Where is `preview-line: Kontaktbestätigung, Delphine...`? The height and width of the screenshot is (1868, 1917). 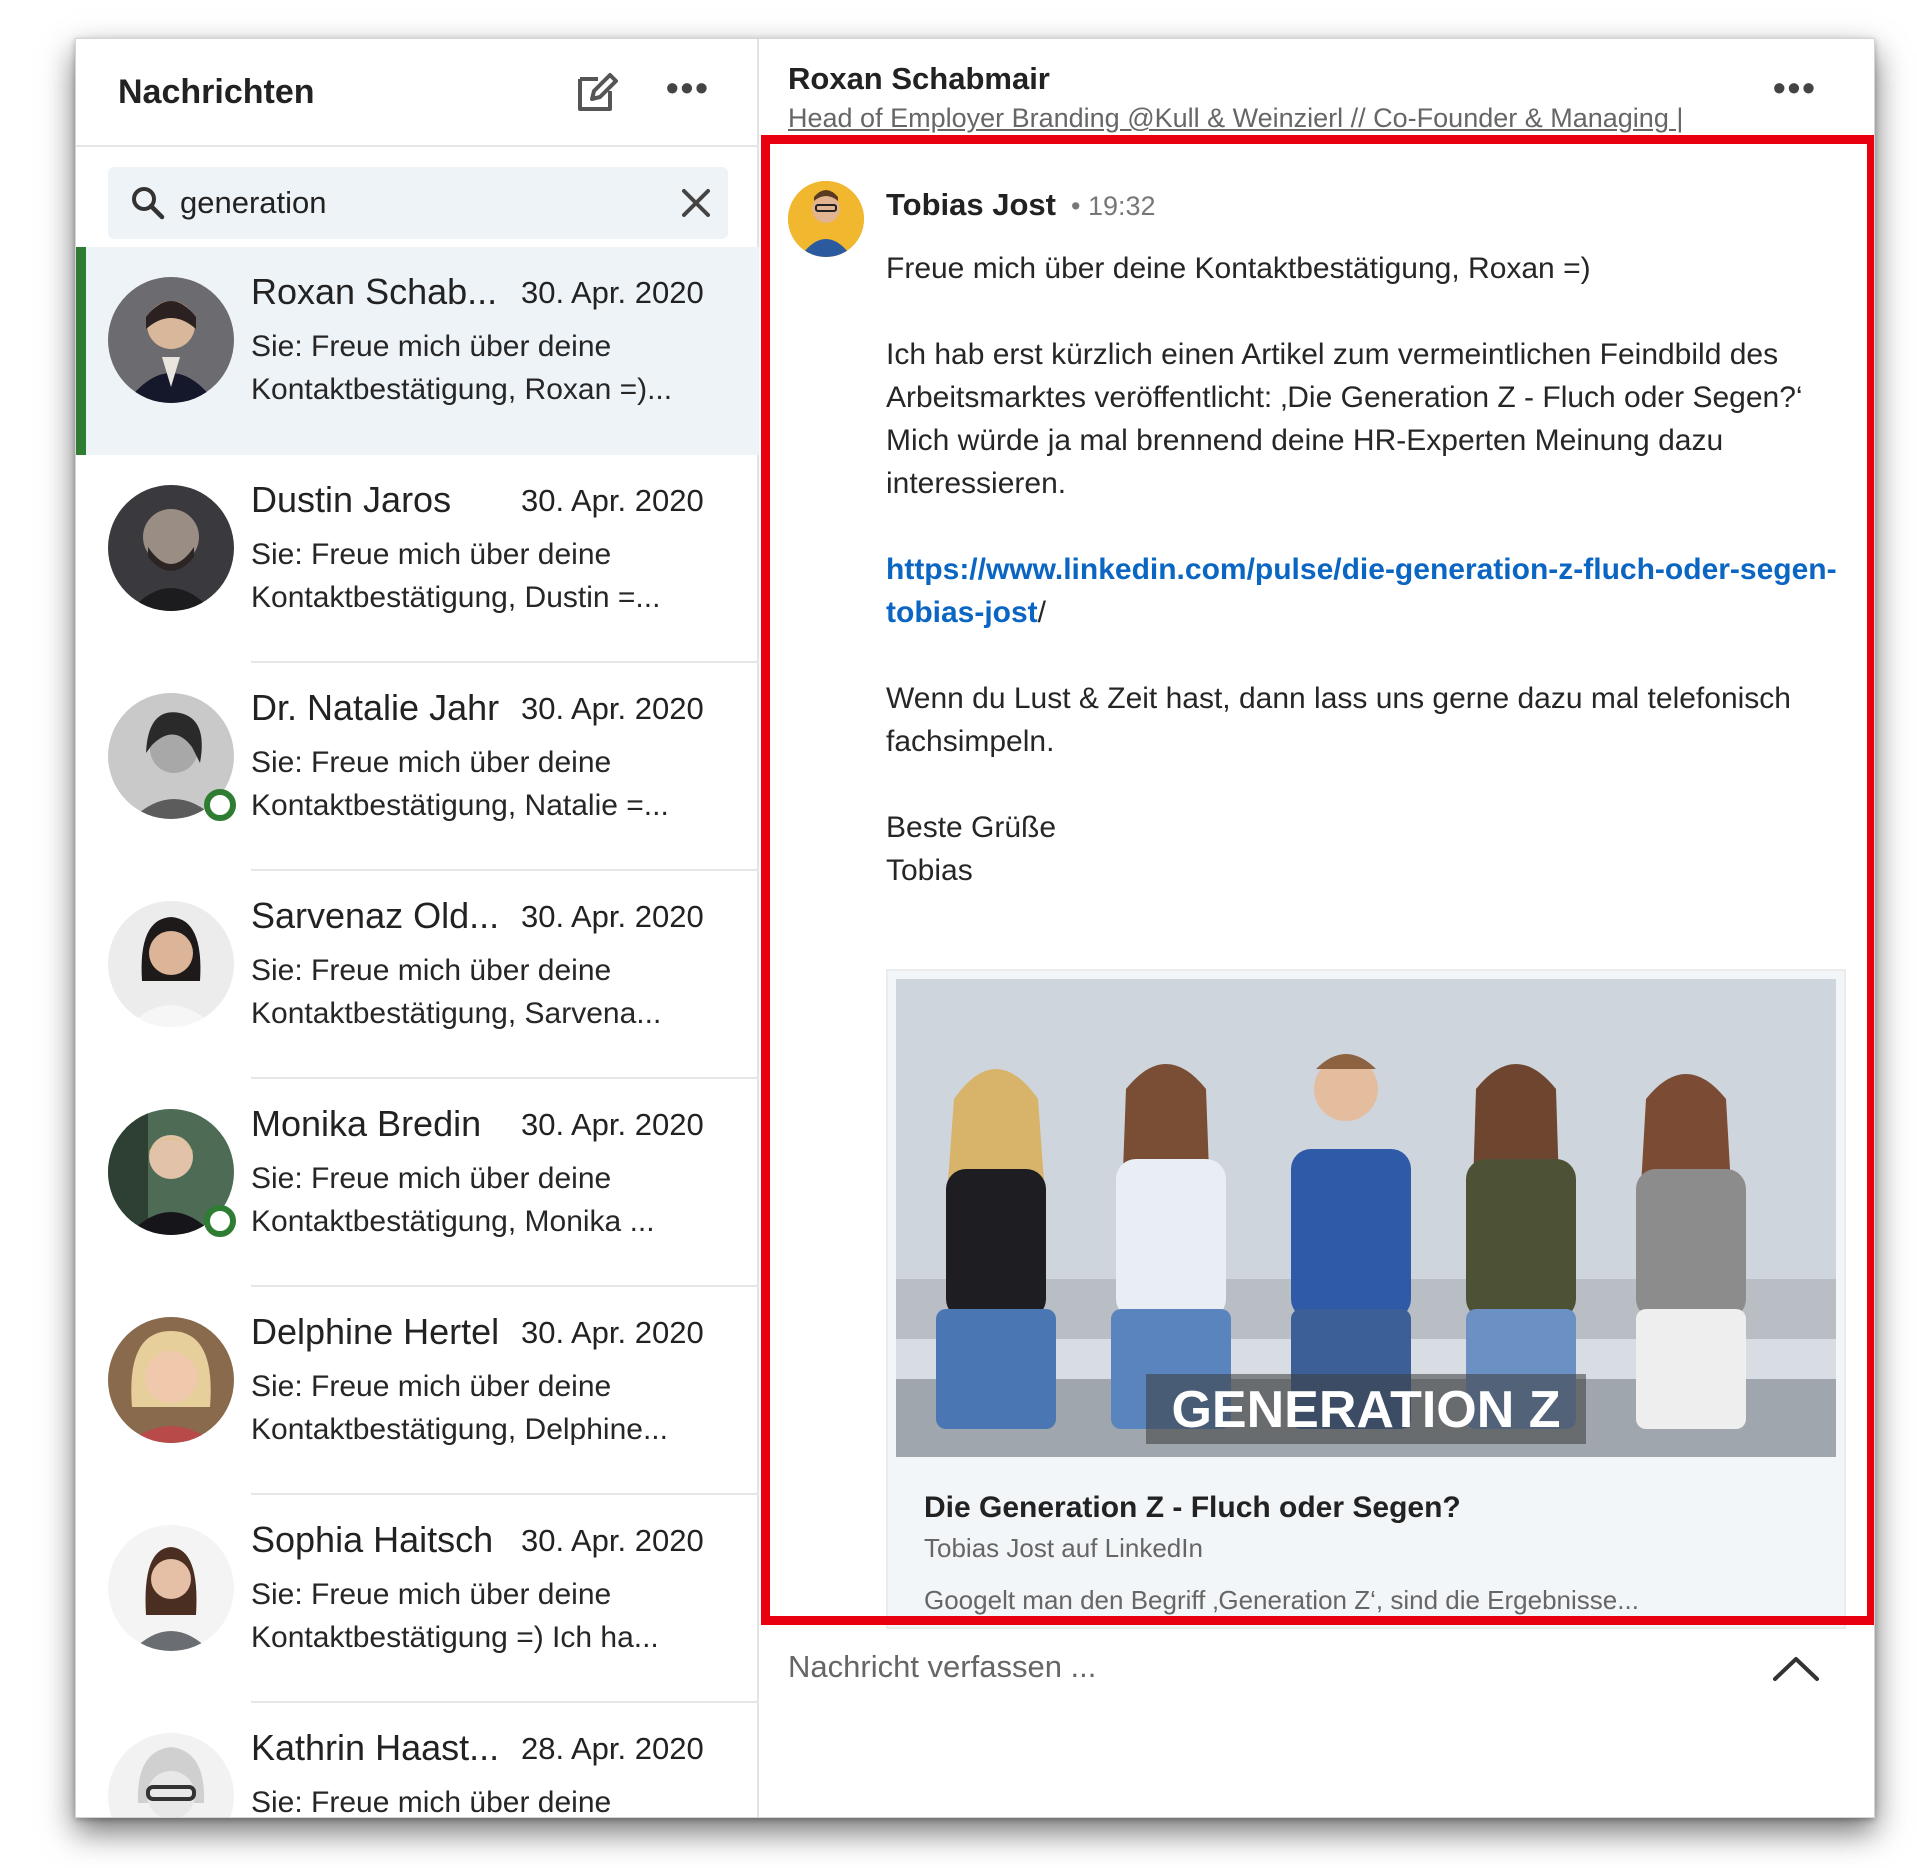
preview-line: Kontaktbestätigung, Delphine... is located at coordinates (459, 1429).